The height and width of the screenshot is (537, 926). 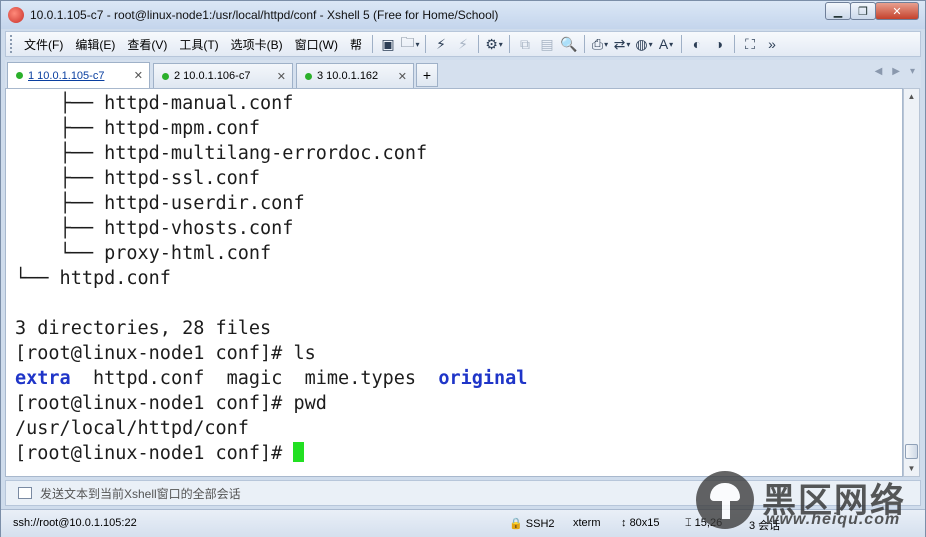 I want to click on terminal-line: ├── httpd-manual.conf, so click(x=154, y=103).